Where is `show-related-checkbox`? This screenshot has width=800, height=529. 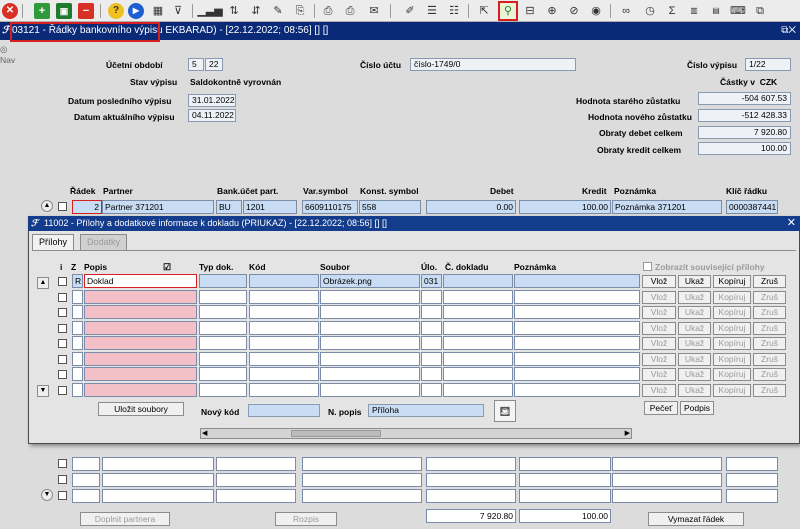 show-related-checkbox is located at coordinates (647, 266).